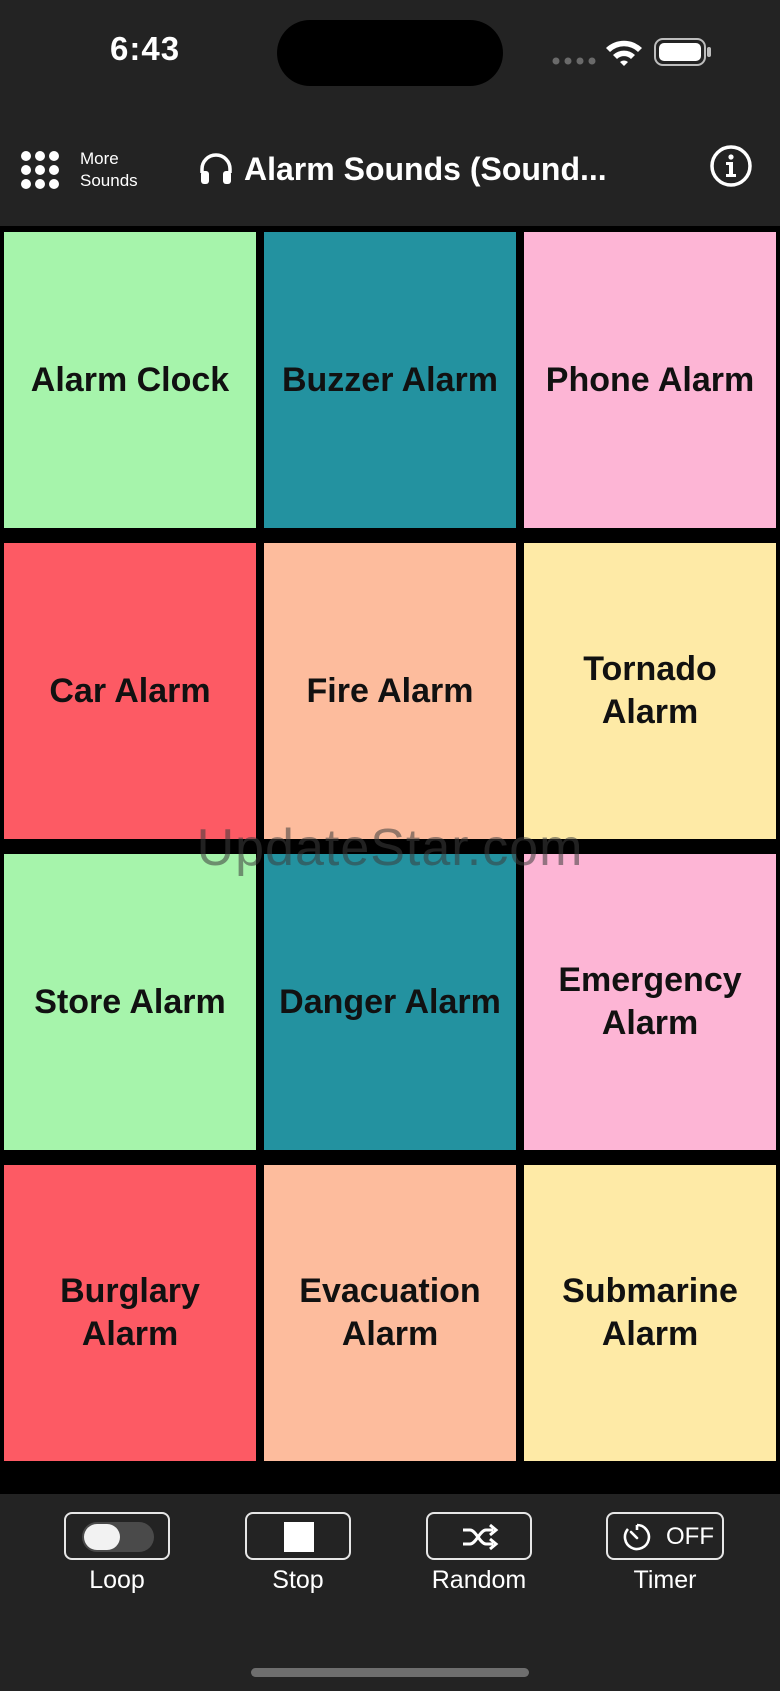 This screenshot has width=780, height=1691. I want to click on shuffle-icon, so click(481, 1537).